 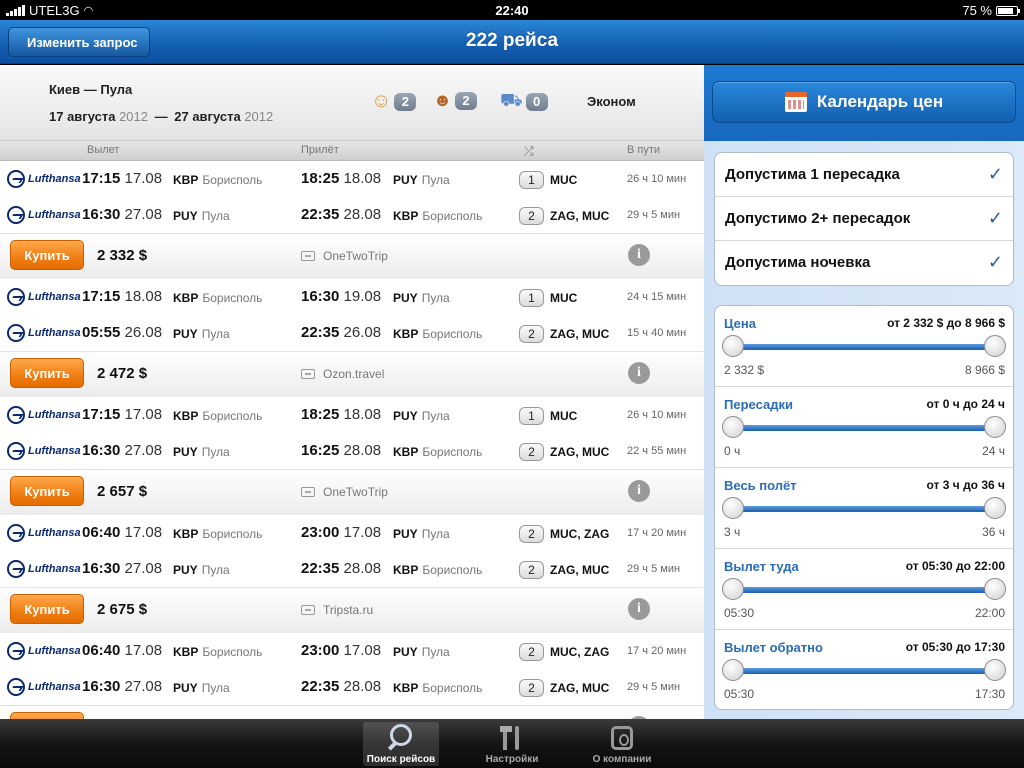 What do you see at coordinates (622, 759) in the screenshot?
I see `tab-label: О компании` at bounding box center [622, 759].